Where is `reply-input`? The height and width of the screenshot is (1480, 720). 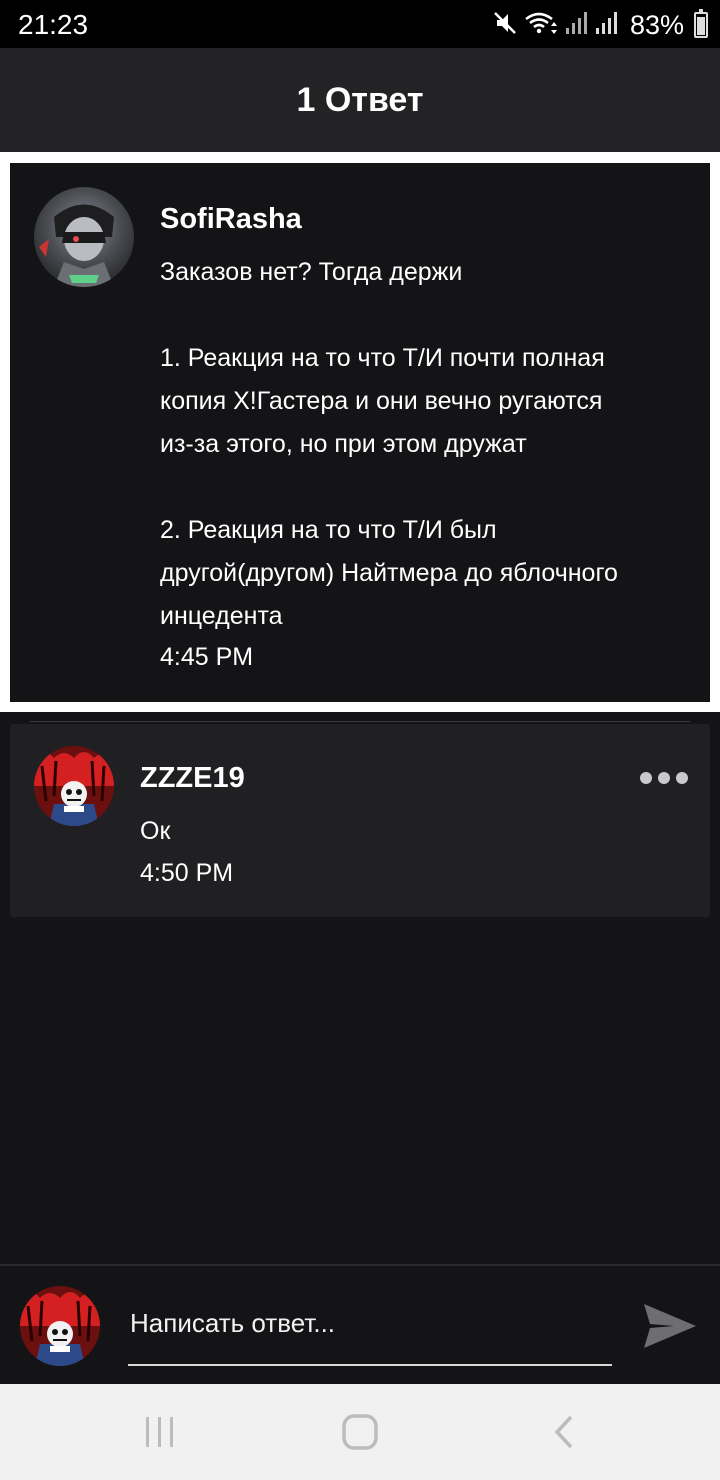 reply-input is located at coordinates (370, 1331).